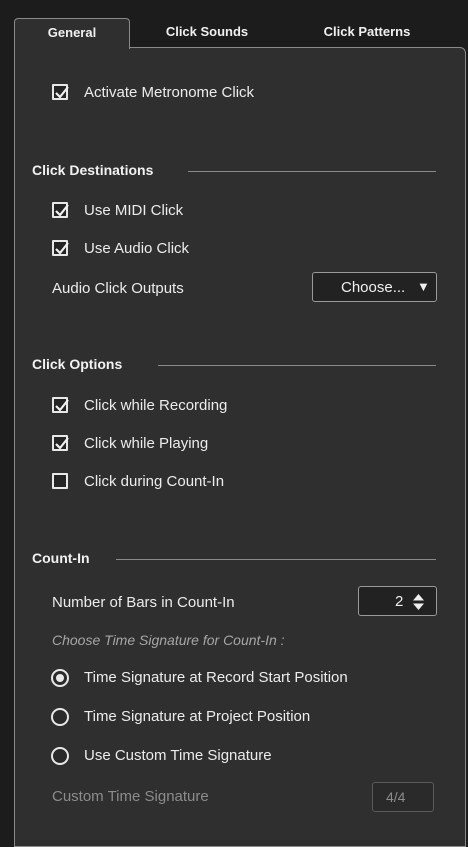 This screenshot has height=847, width=468. Describe the element at coordinates (60, 756) in the screenshot. I see `radio-custom-time-signature` at that location.